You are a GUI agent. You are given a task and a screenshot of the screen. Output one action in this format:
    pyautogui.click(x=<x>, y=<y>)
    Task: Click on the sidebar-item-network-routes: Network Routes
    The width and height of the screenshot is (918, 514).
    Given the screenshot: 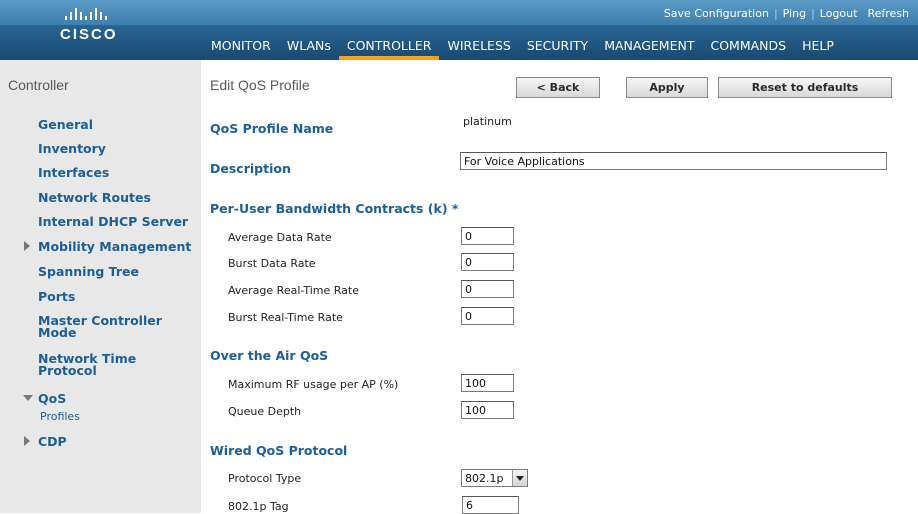 What is the action you would take?
    pyautogui.click(x=94, y=197)
    